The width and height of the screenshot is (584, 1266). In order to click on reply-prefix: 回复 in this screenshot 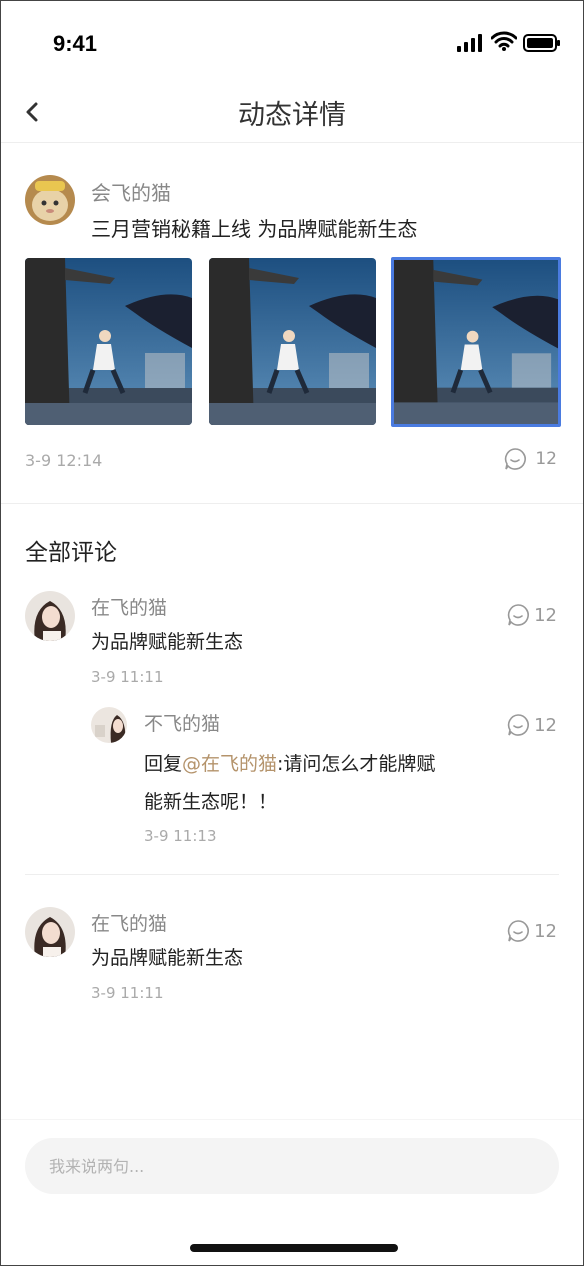, I will do `click(163, 764)`.